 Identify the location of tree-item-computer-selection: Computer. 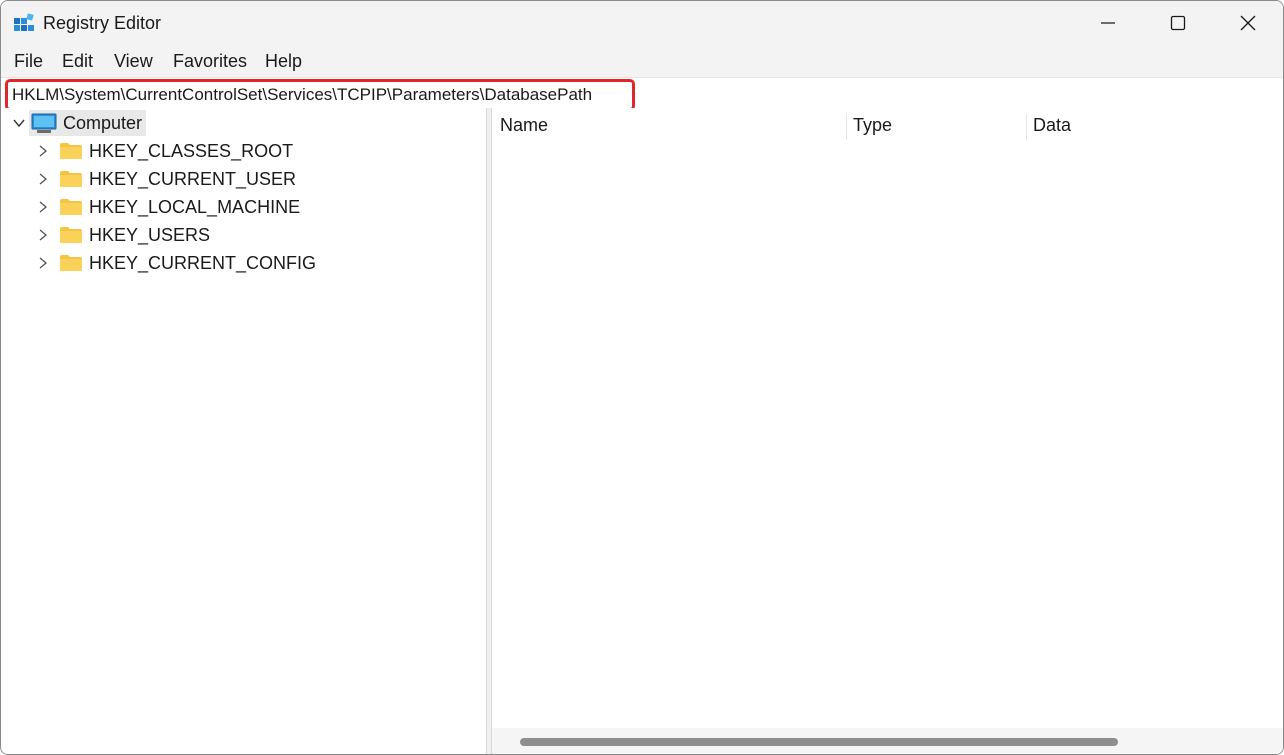
(88, 123).